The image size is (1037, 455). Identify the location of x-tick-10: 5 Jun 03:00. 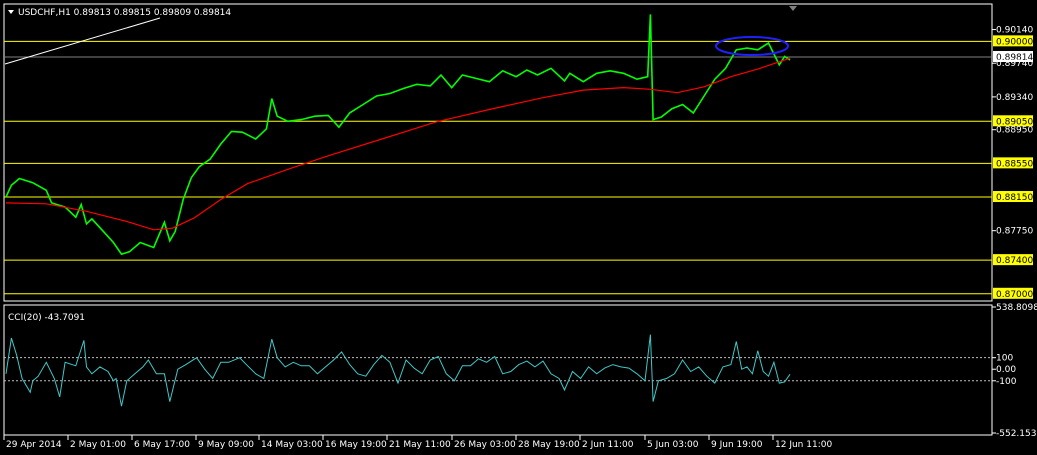
(673, 445).